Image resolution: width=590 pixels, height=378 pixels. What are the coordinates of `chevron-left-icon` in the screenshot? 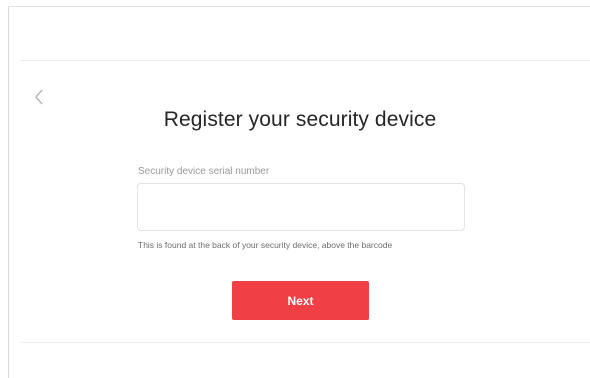 It's located at (39, 99).